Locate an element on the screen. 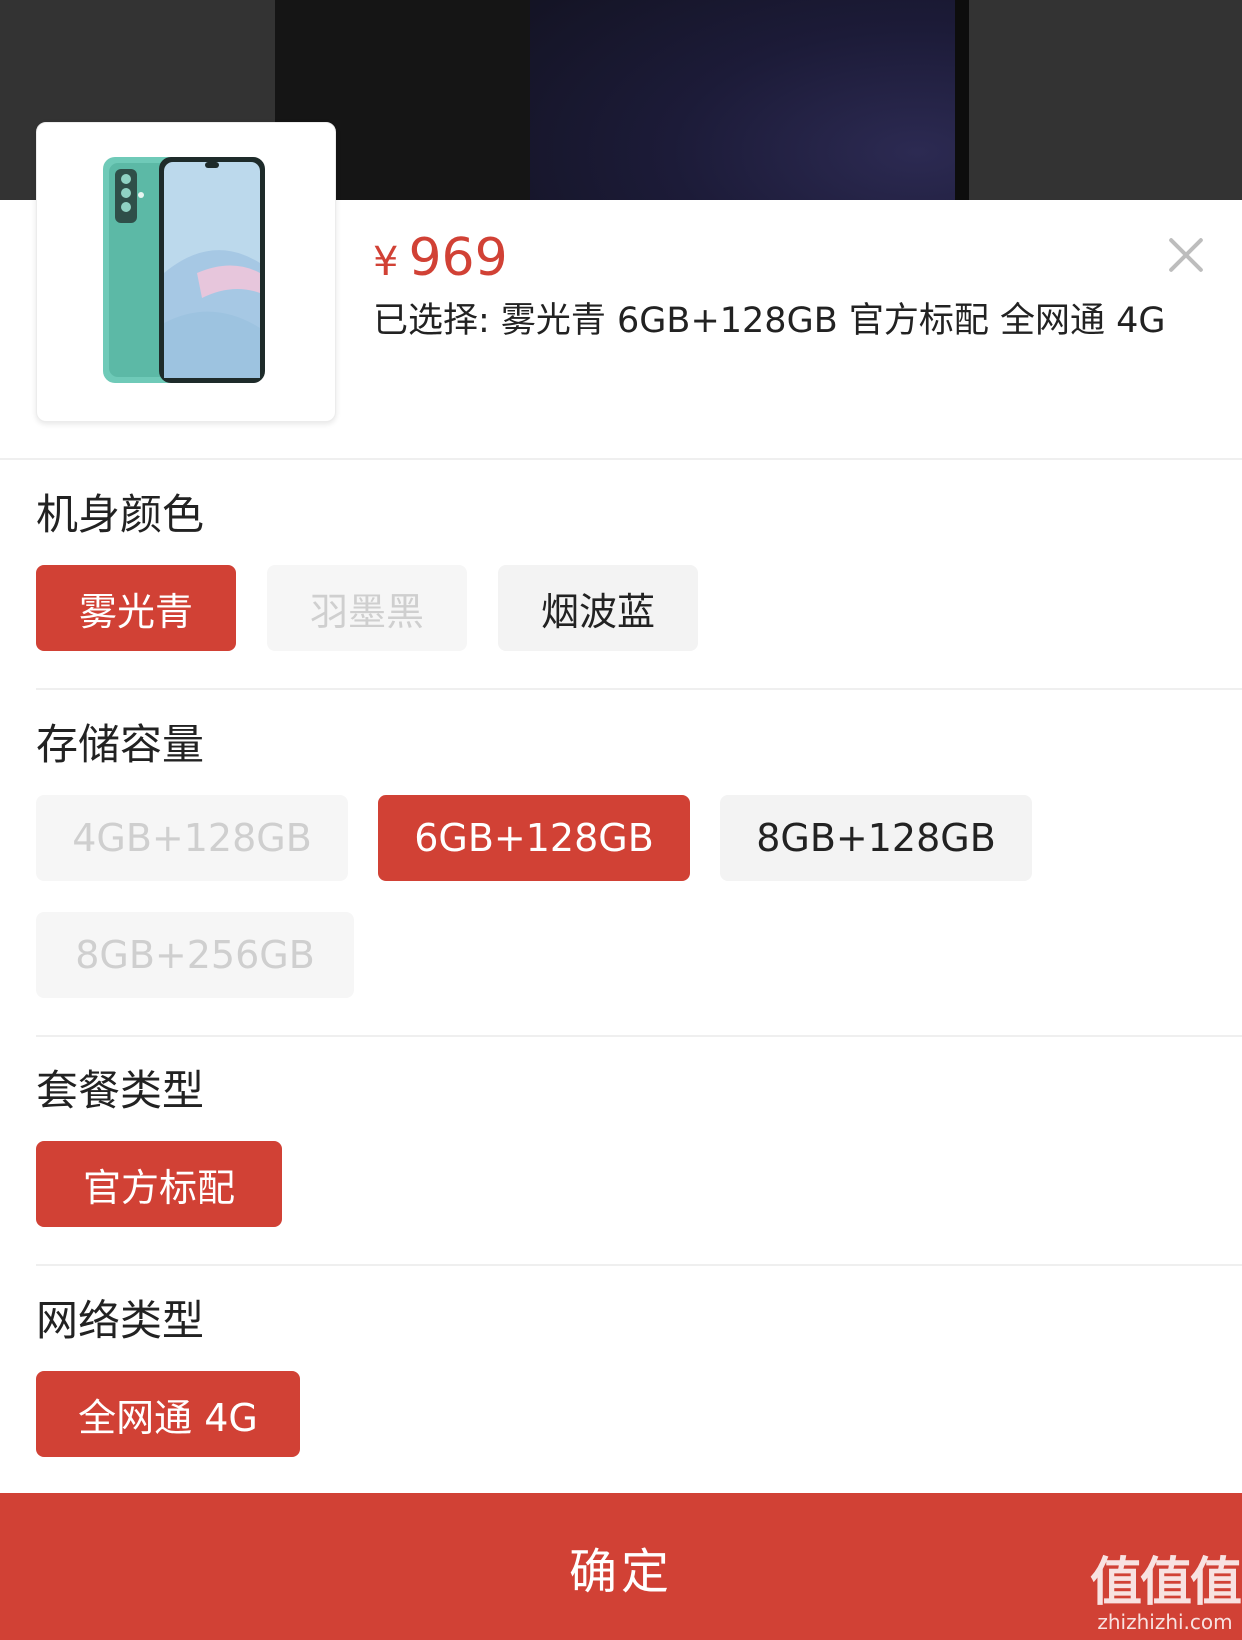 The height and width of the screenshot is (1640, 1242). section-title-package: 套餐类型 is located at coordinates (120, 1090).